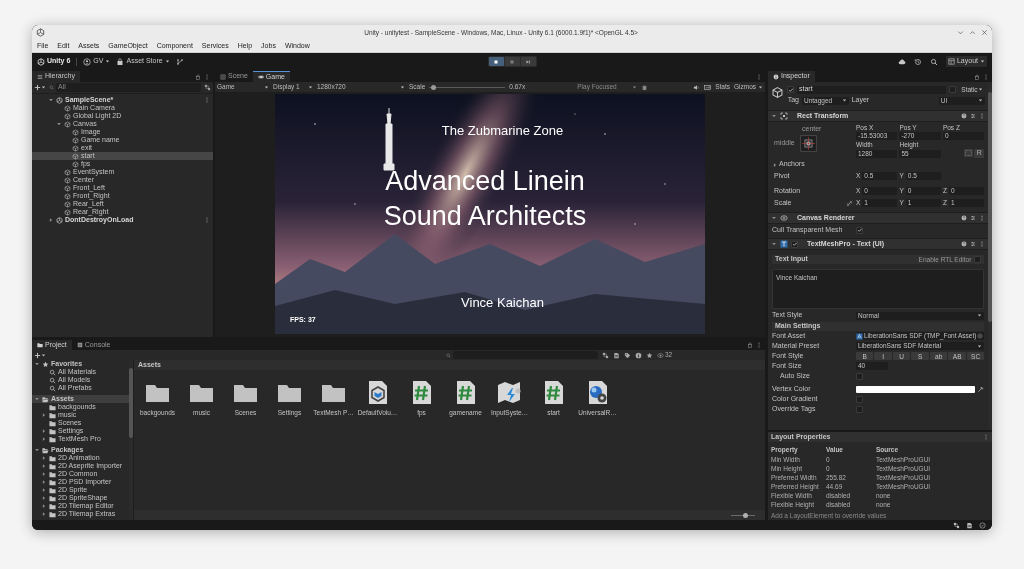 The width and height of the screenshot is (1024, 569). I want to click on eyedropper-icon, so click(981, 389).